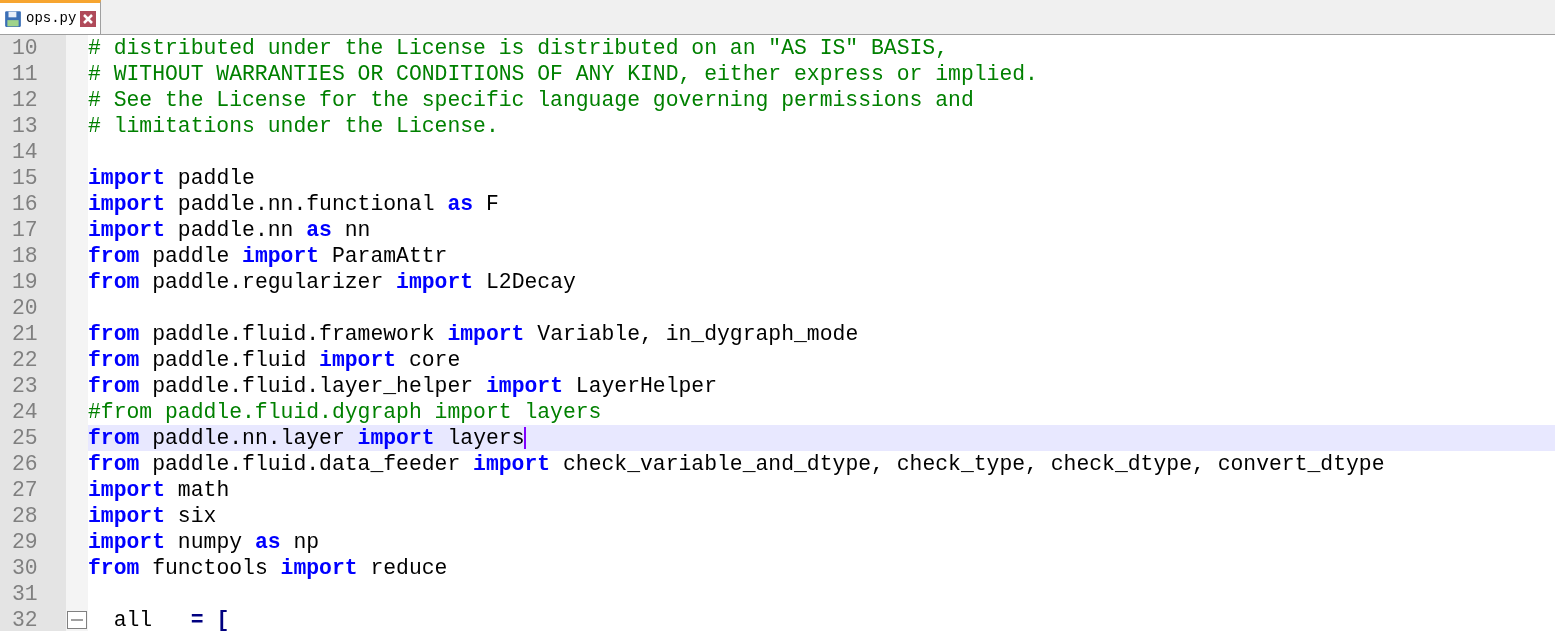 The height and width of the screenshot is (631, 1555). I want to click on line-number: 10, so click(25, 48).